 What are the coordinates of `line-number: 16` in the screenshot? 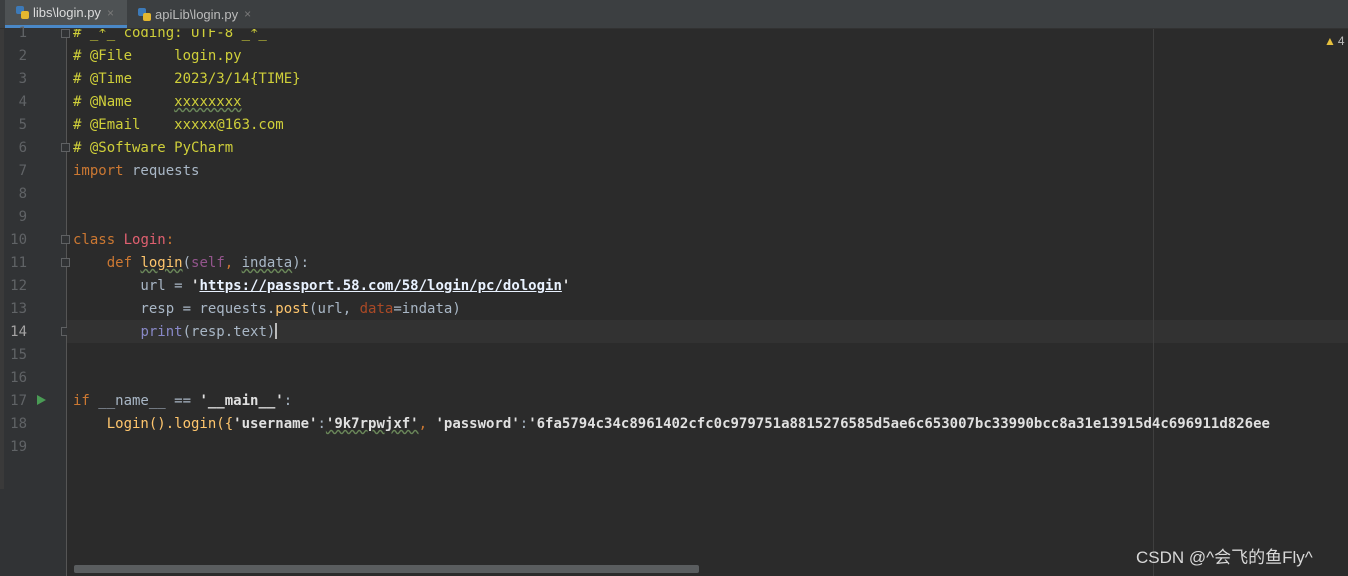 It's located at (18, 378).